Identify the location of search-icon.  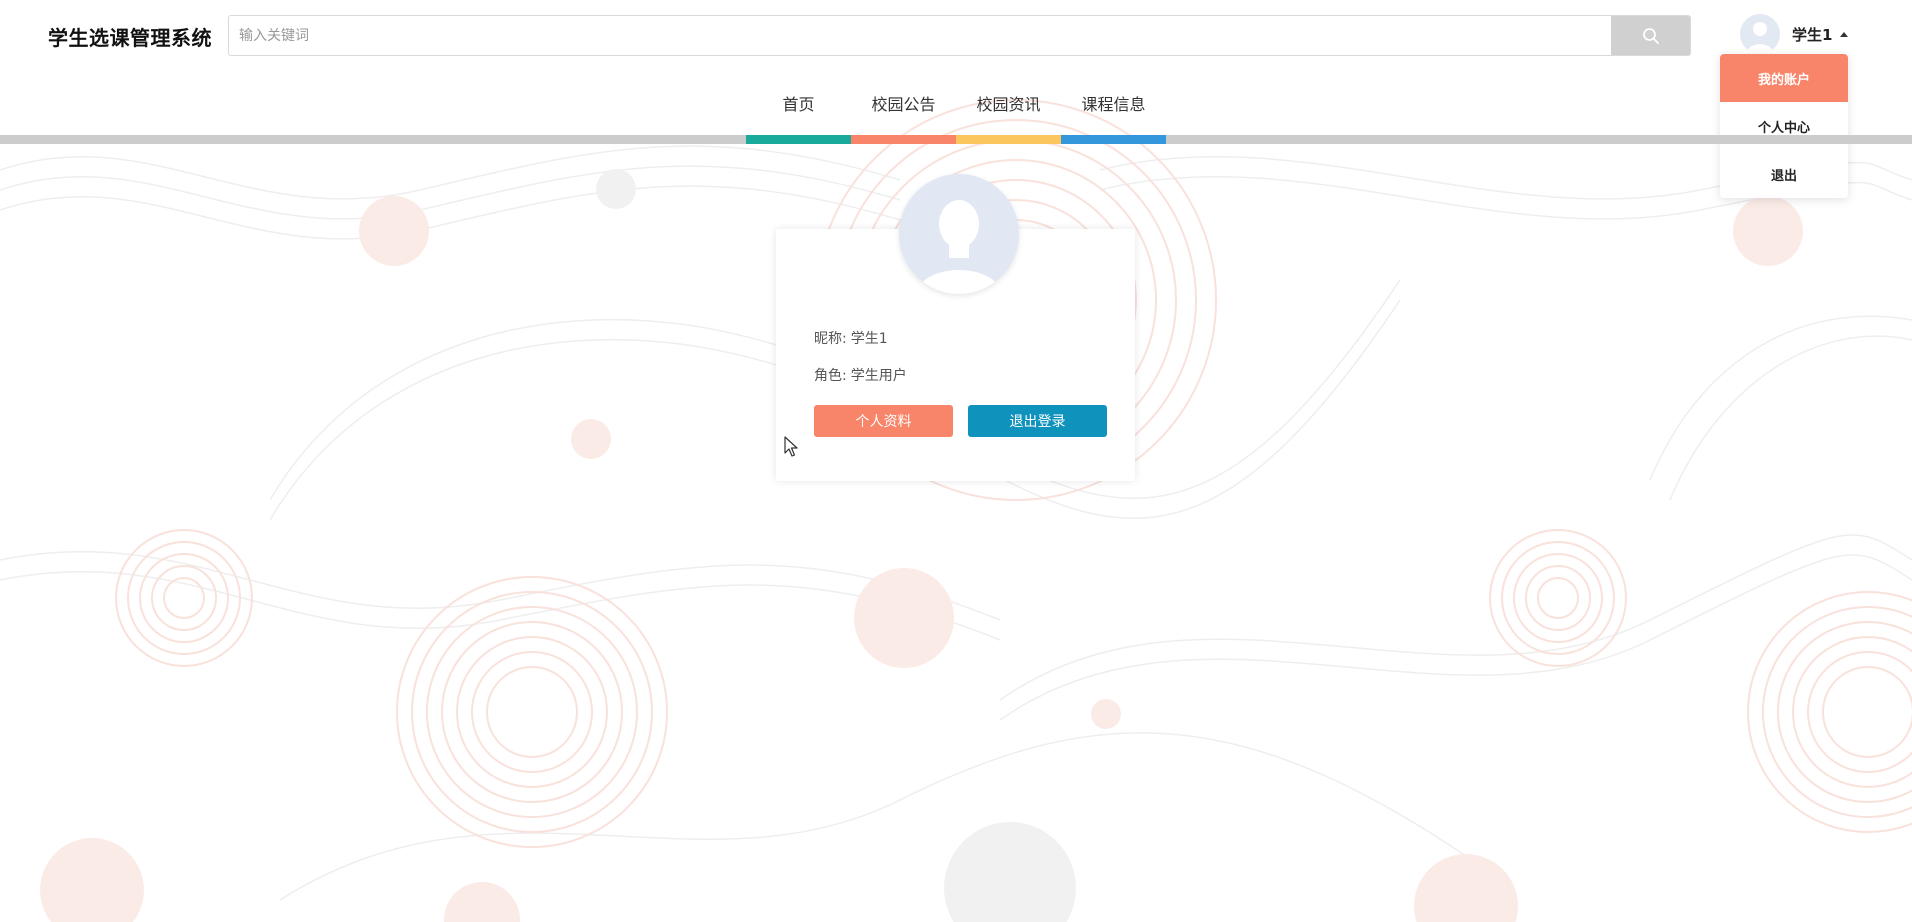
(1650, 35).